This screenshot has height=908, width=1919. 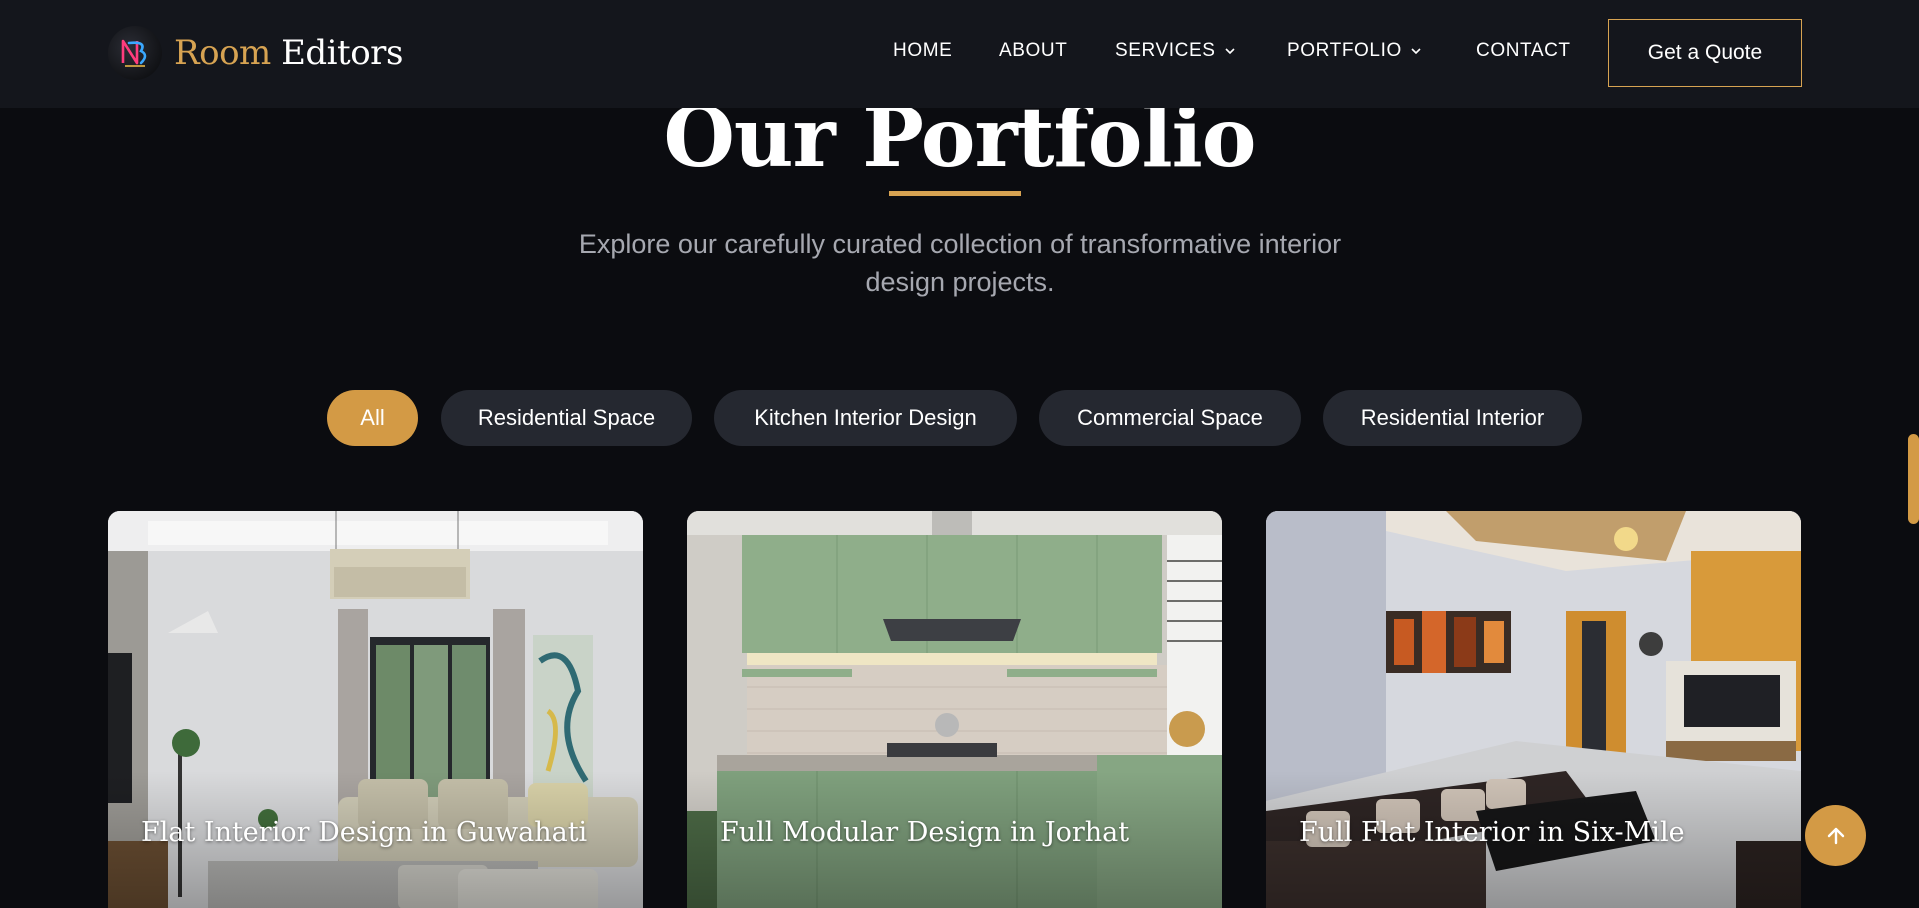 What do you see at coordinates (955, 193) in the screenshot?
I see `title-underline` at bounding box center [955, 193].